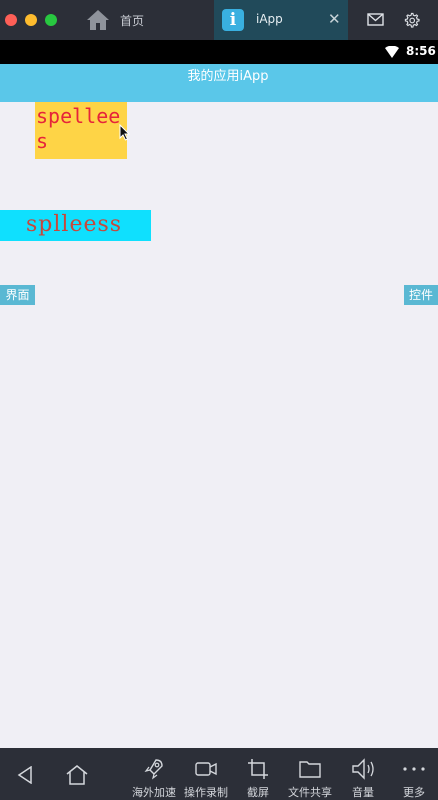 The height and width of the screenshot is (800, 438). I want to click on tab-home-label: 首页, so click(132, 21).